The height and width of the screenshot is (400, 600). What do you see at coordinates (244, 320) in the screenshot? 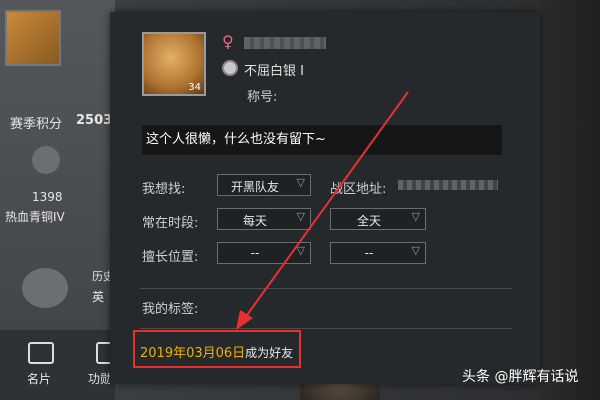
I see `arrow-head` at bounding box center [244, 320].